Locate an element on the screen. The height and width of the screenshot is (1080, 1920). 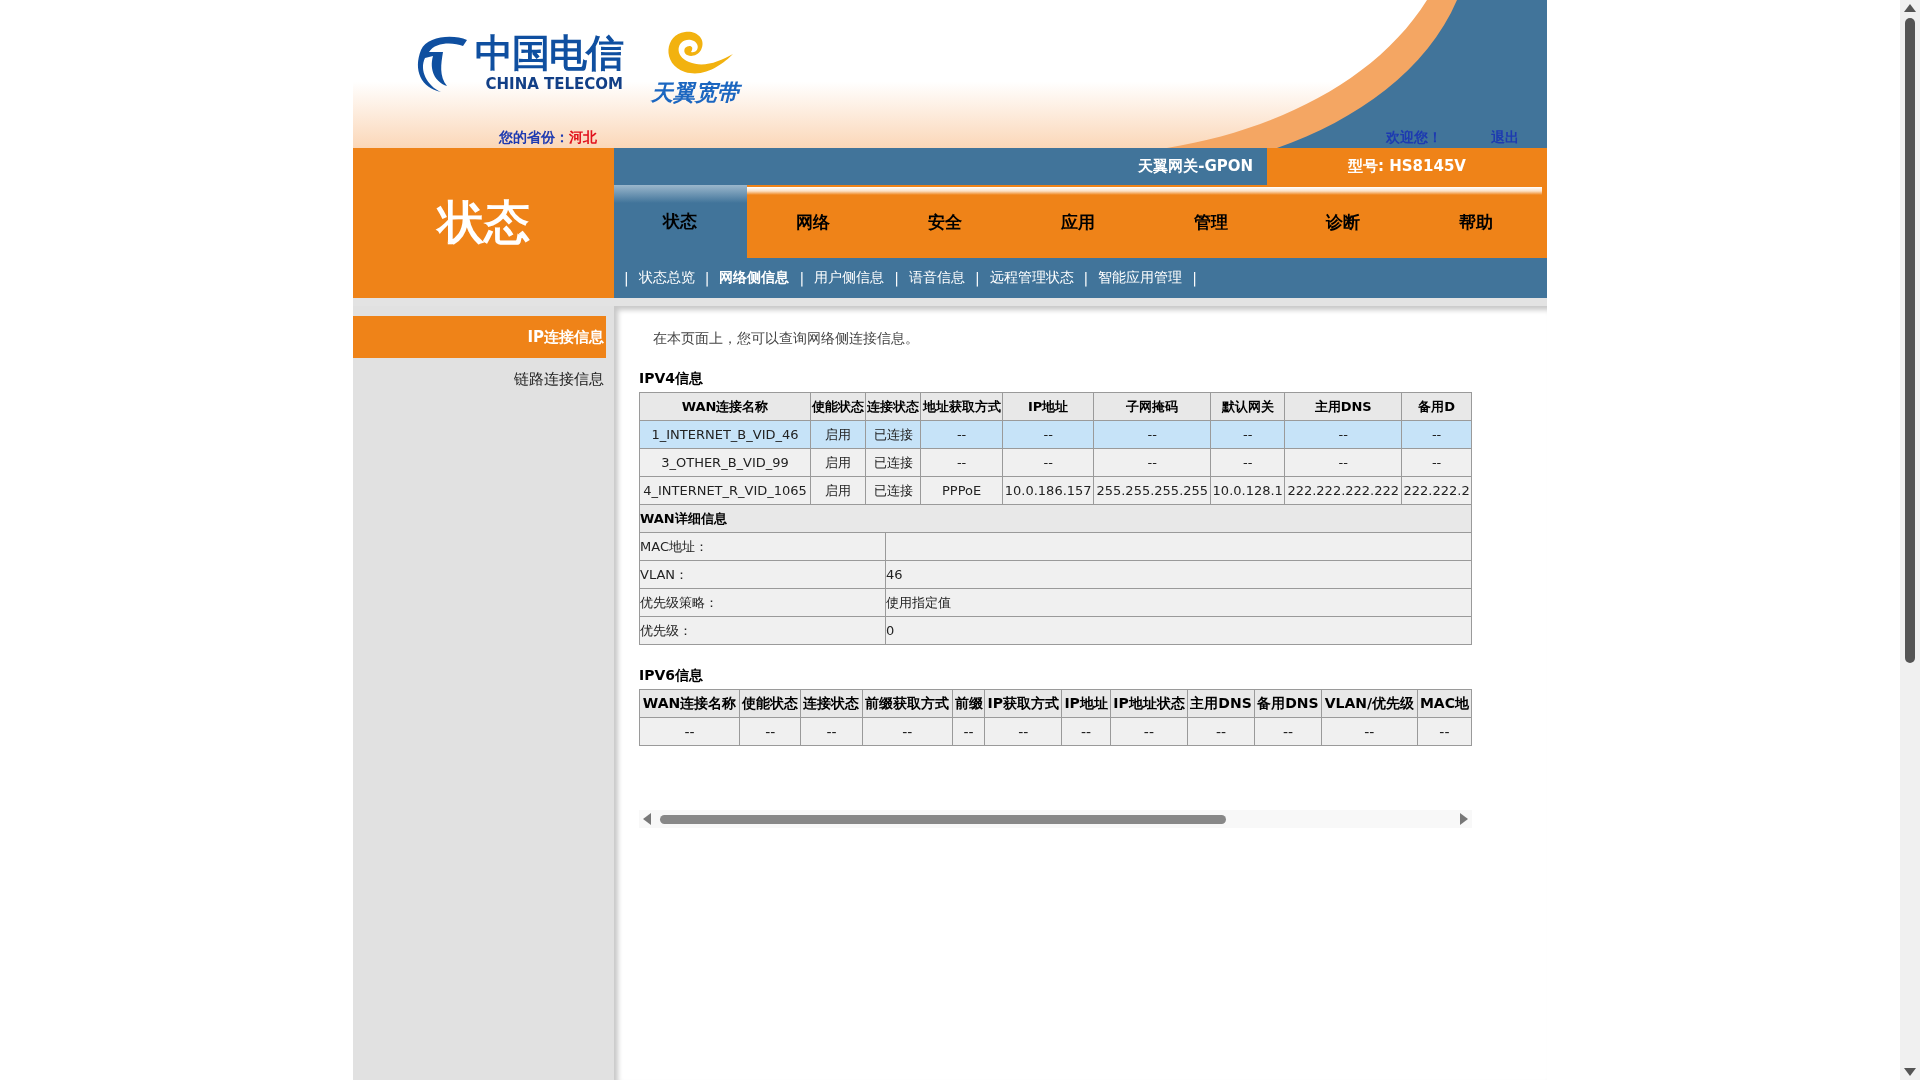
detail-label: 优先级策略： is located at coordinates (762, 602).